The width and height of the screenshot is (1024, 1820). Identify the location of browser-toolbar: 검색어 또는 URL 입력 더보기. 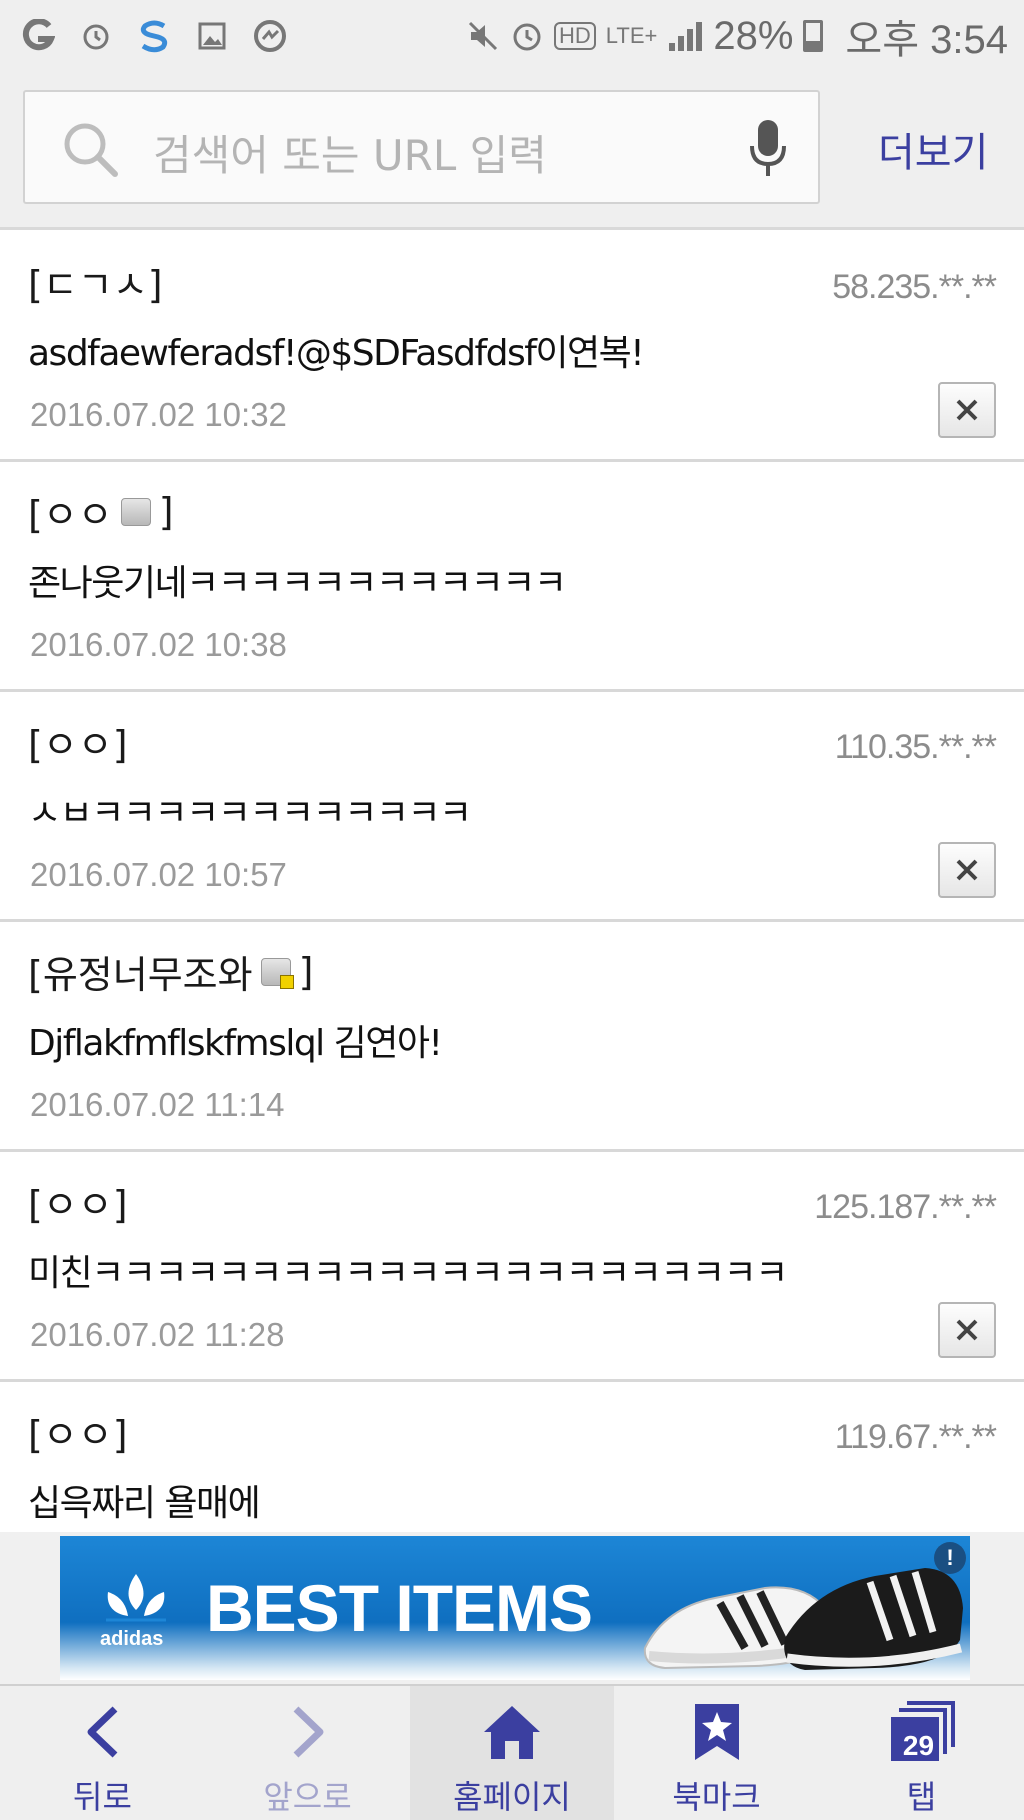
(512, 151).